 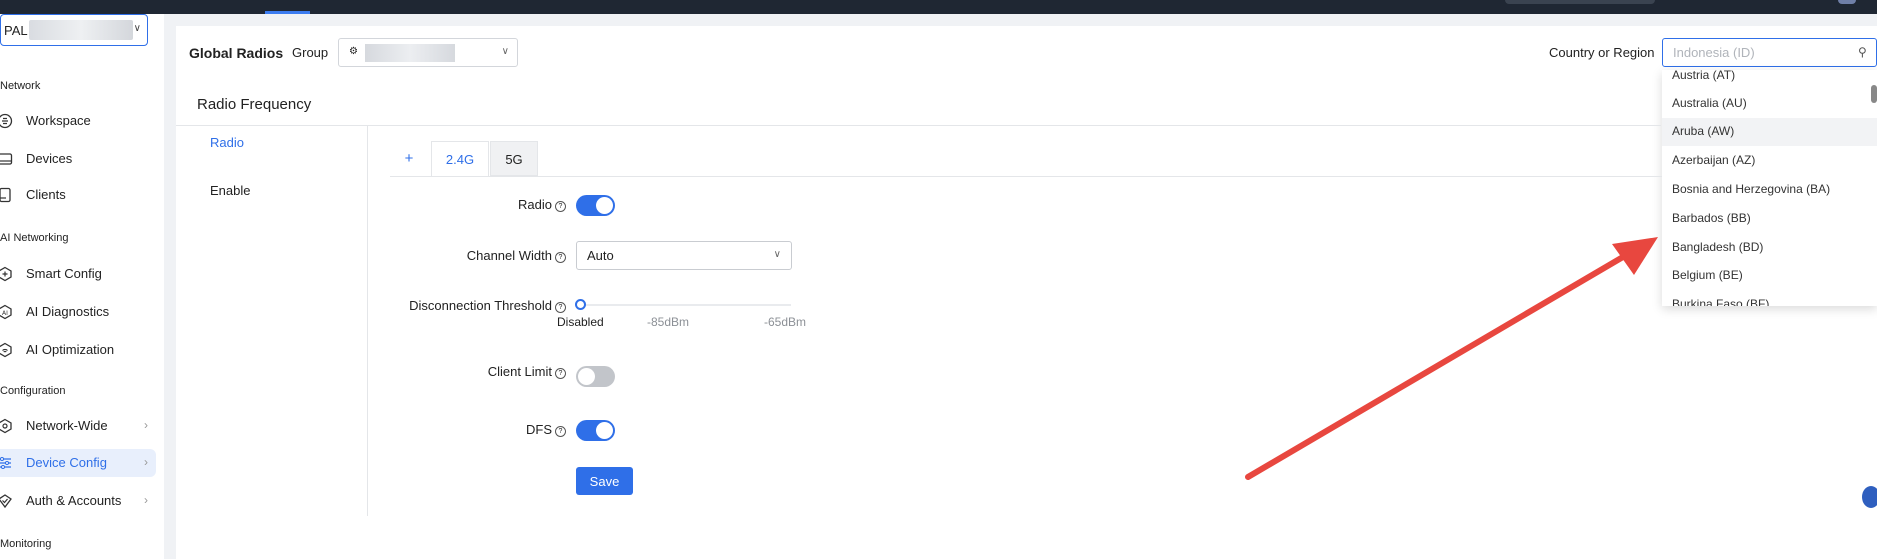 What do you see at coordinates (1438, 365) in the screenshot?
I see `annotation-arrow-shaft` at bounding box center [1438, 365].